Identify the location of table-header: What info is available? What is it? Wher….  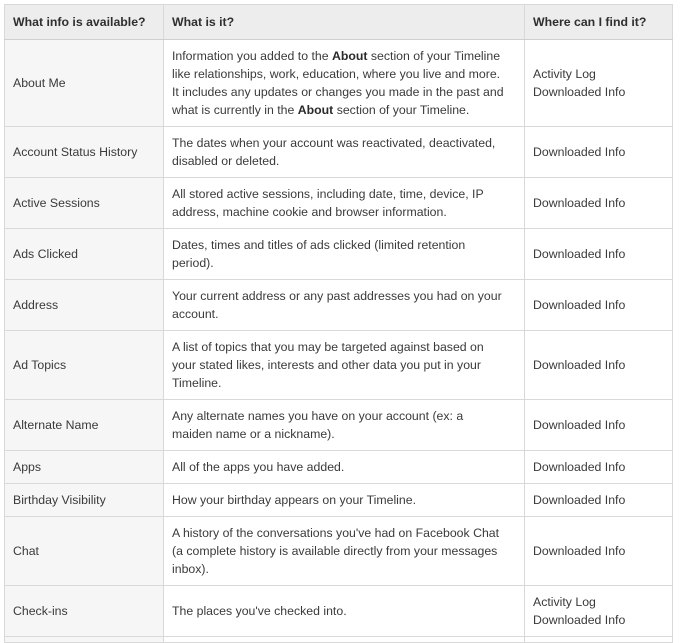
(338, 22).